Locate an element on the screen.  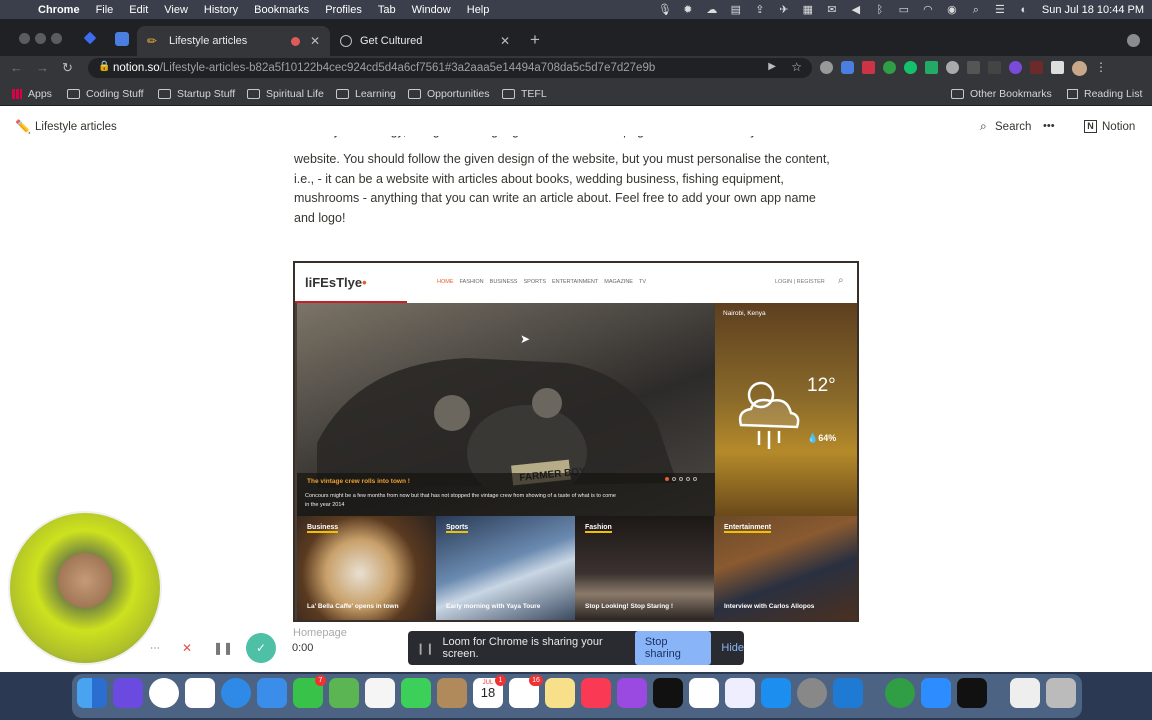
bookmark-folder-coding: Coding Stuff is located at coordinates (105, 94).